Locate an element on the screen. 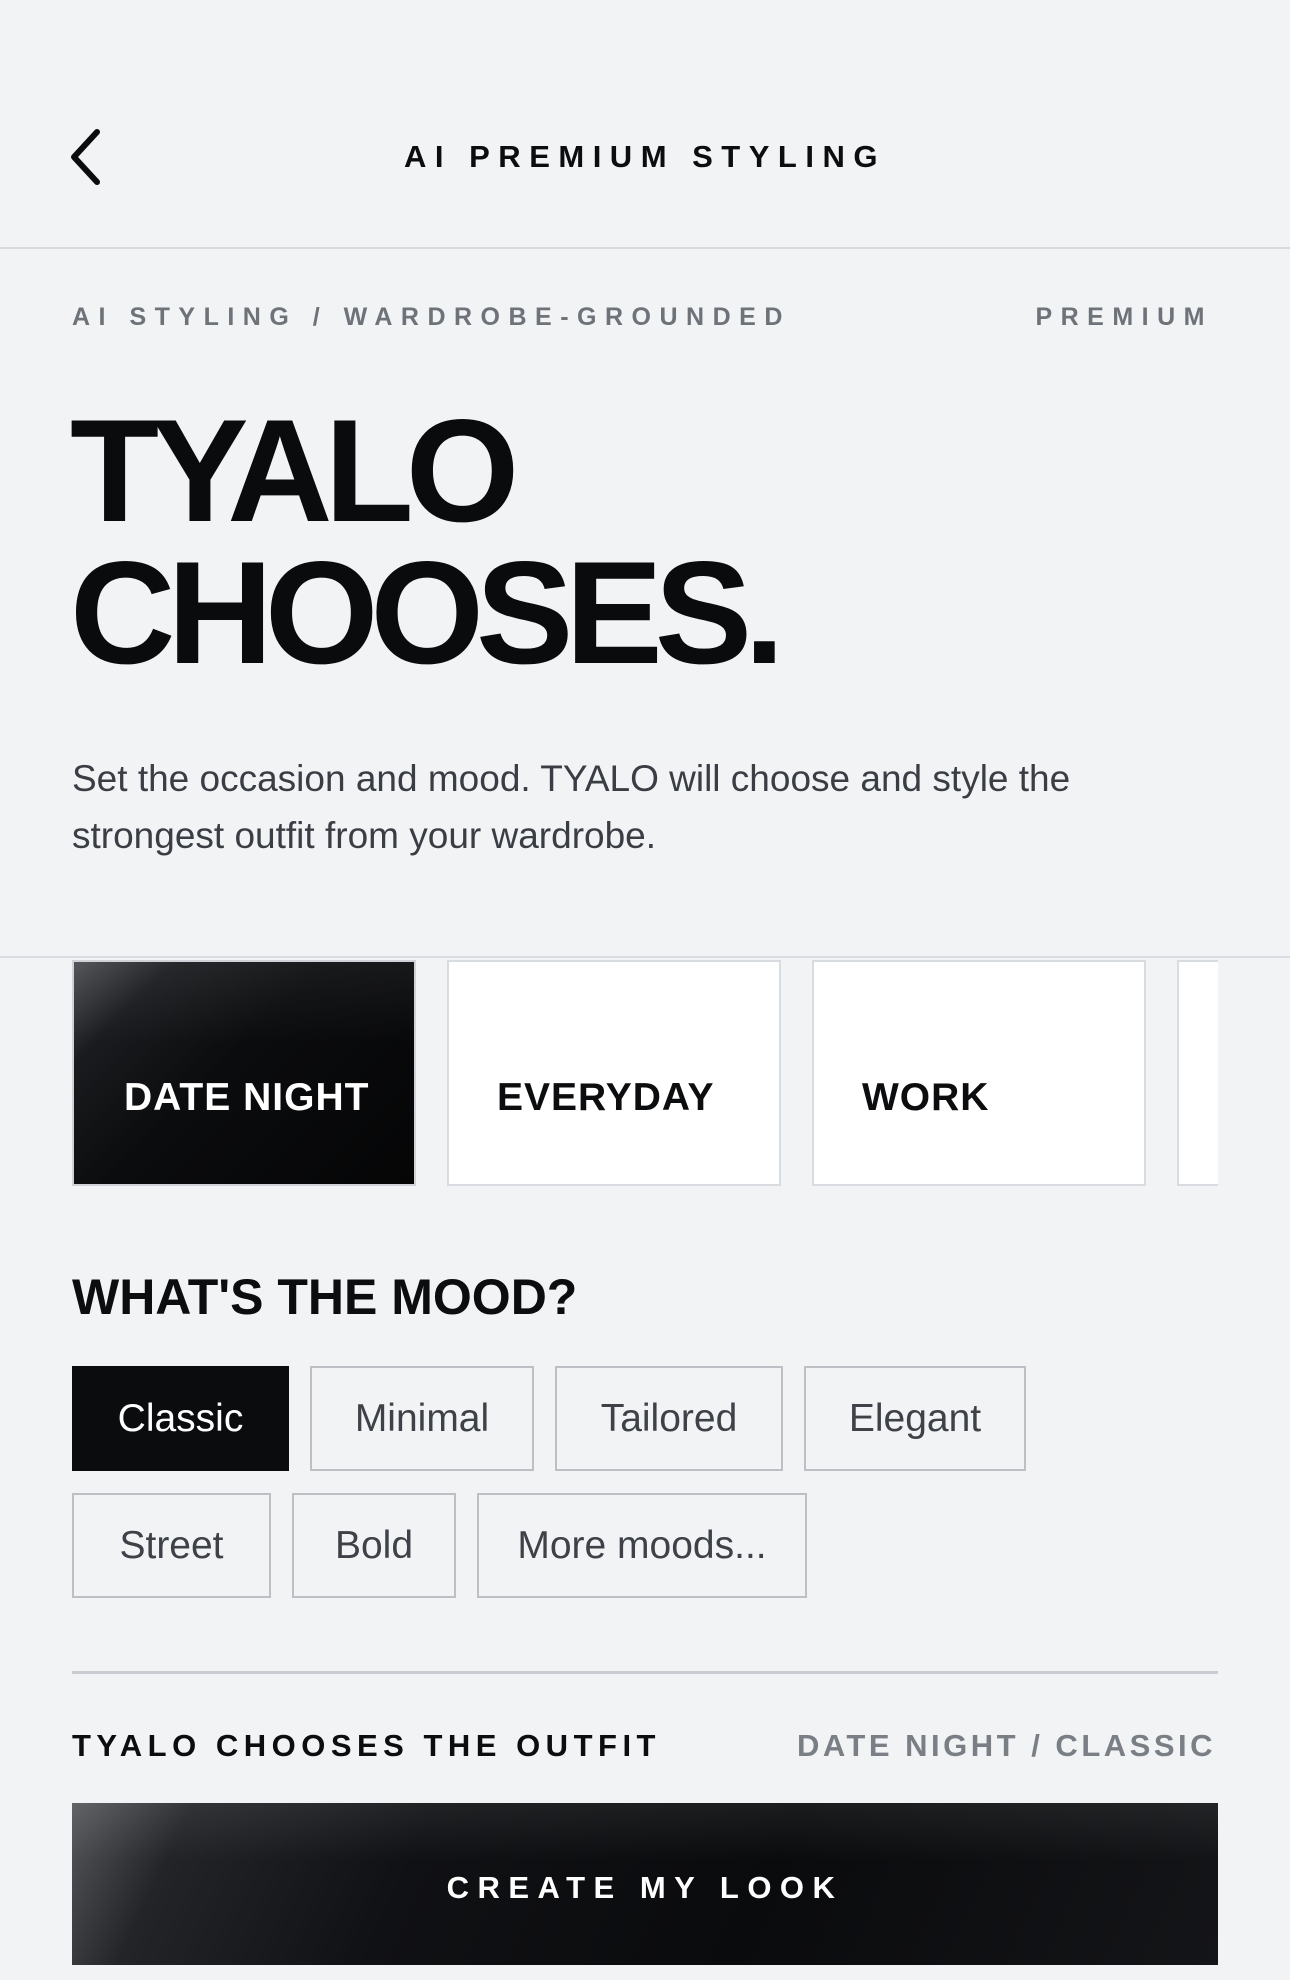  occasion-card-work: WORK is located at coordinates (979, 1073).